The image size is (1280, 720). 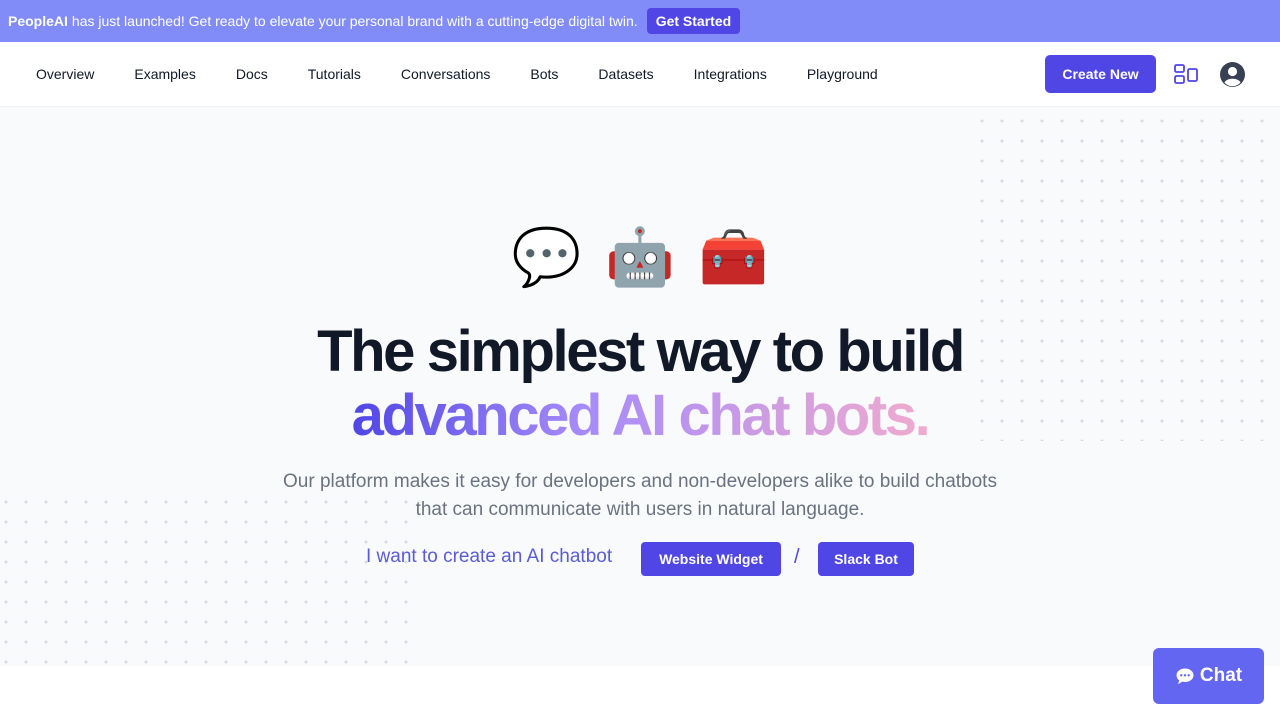 I want to click on nav-examples: Examples, so click(x=164, y=74).